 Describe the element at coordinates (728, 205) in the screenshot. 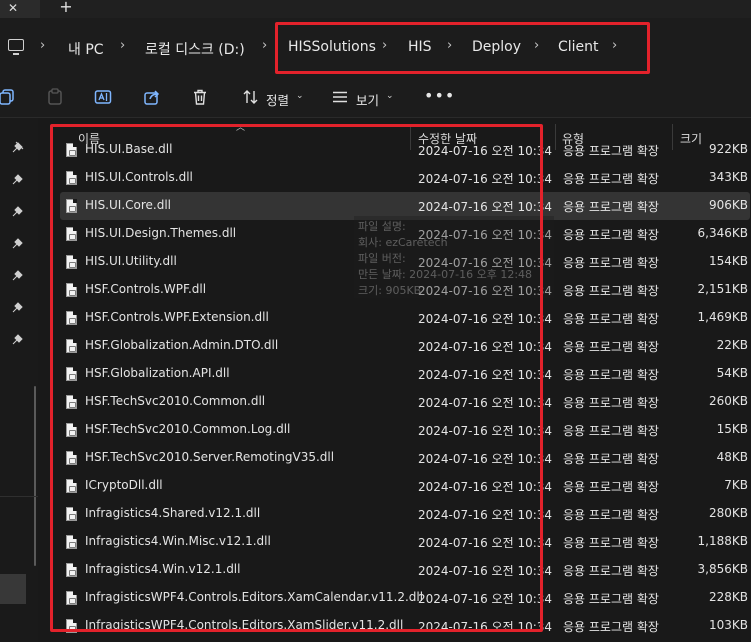

I see `file-size: 906KB` at that location.